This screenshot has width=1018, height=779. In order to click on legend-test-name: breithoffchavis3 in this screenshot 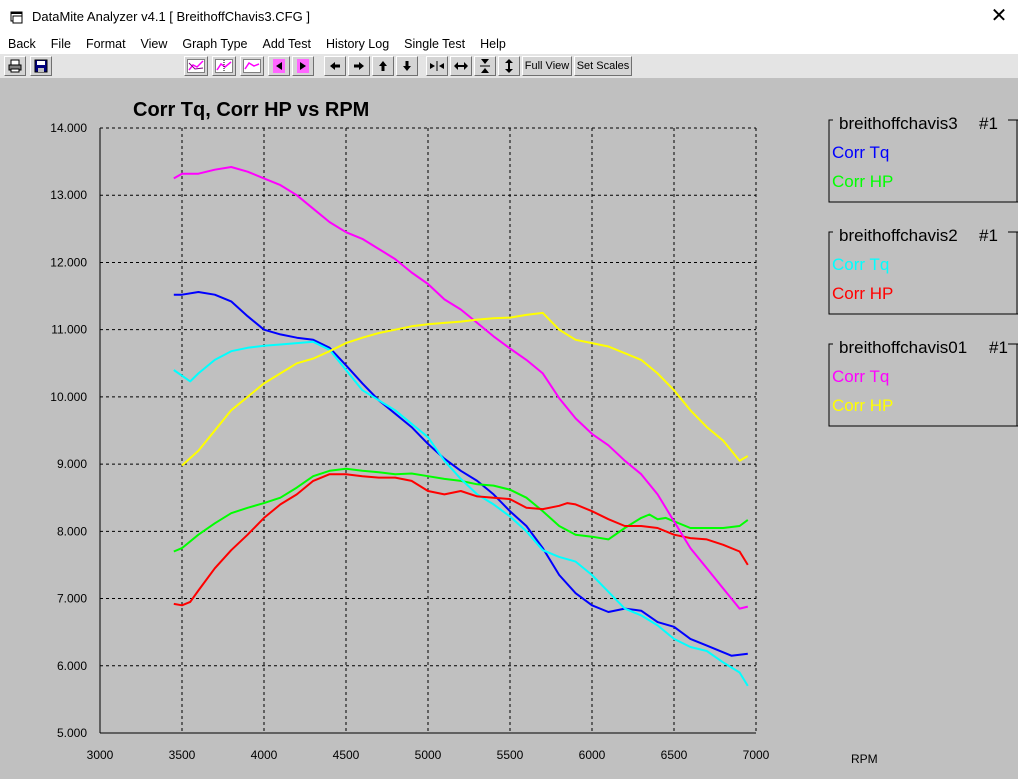, I will do `click(898, 123)`.